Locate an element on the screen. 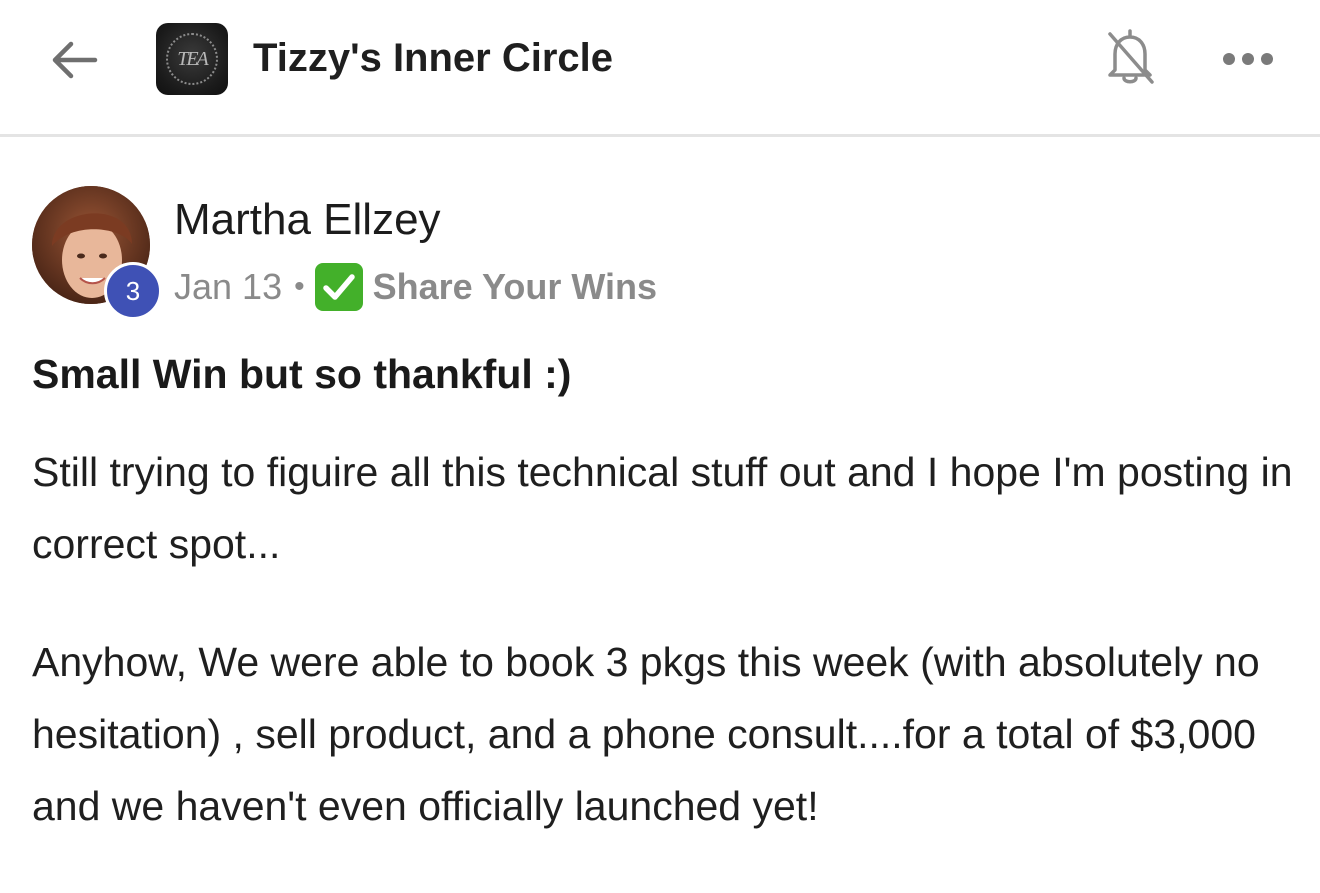  level-badge: 3 is located at coordinates (133, 291).